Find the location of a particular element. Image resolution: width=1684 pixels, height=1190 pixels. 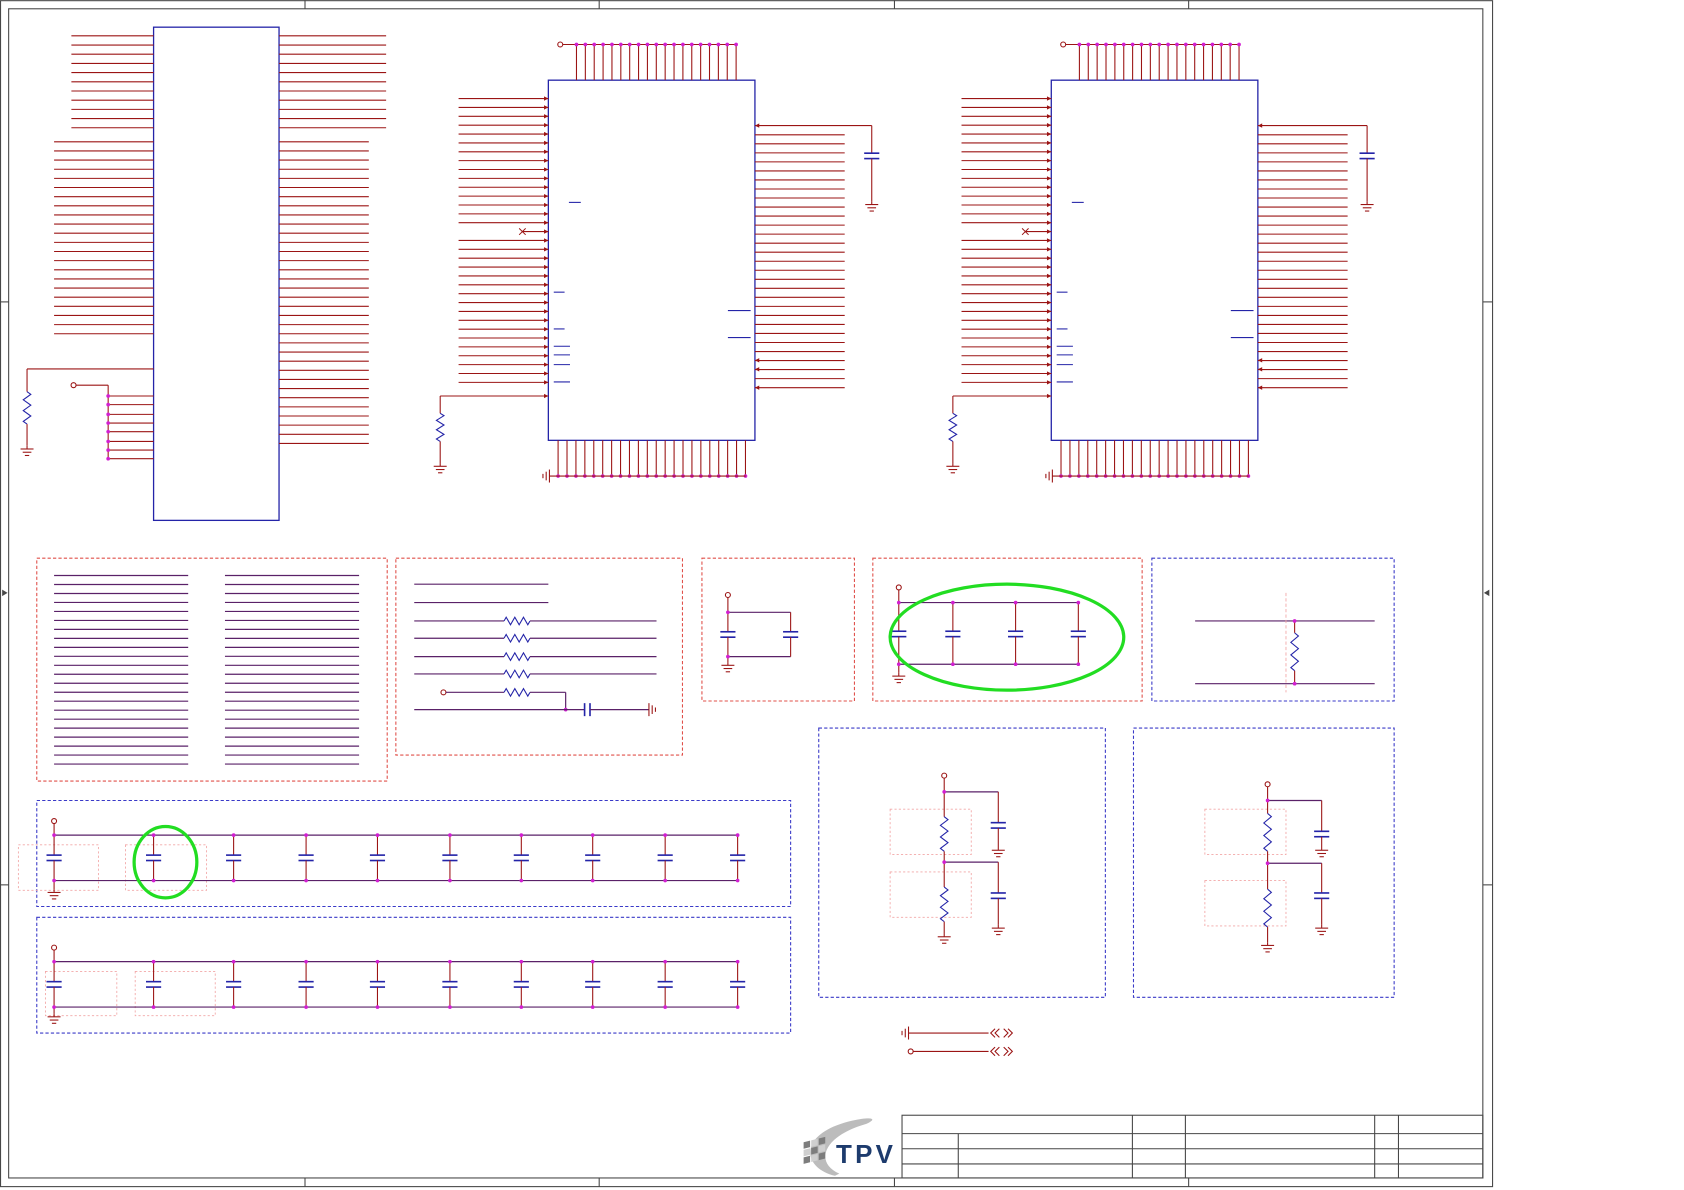

series-resistor-group is located at coordinates (539, 656).